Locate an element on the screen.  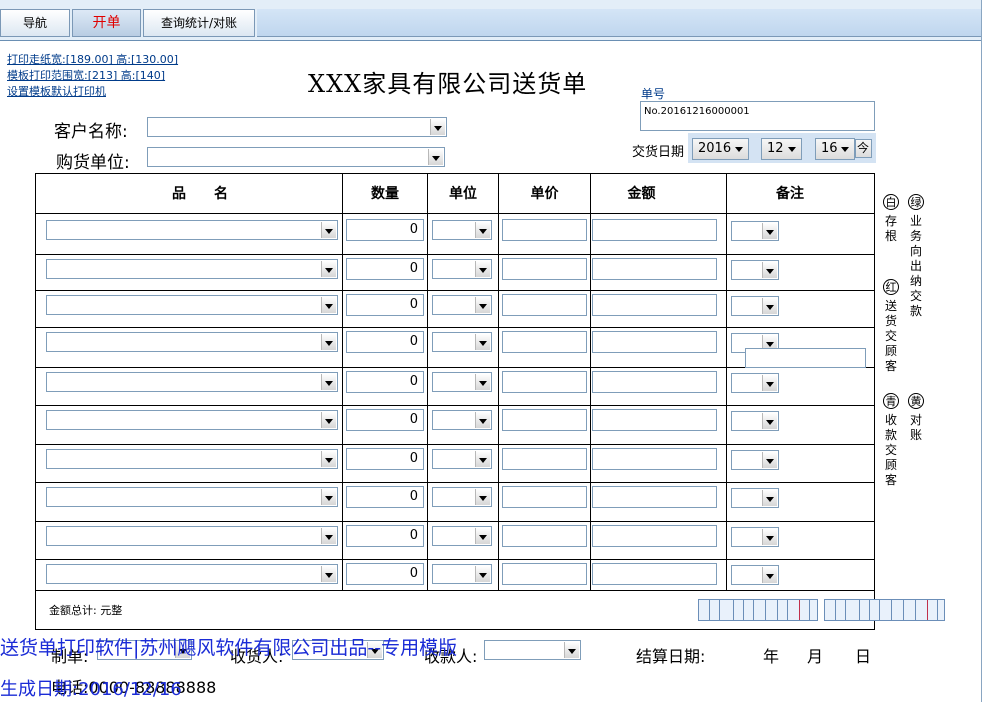
day-select: 16 is located at coordinates (835, 149).